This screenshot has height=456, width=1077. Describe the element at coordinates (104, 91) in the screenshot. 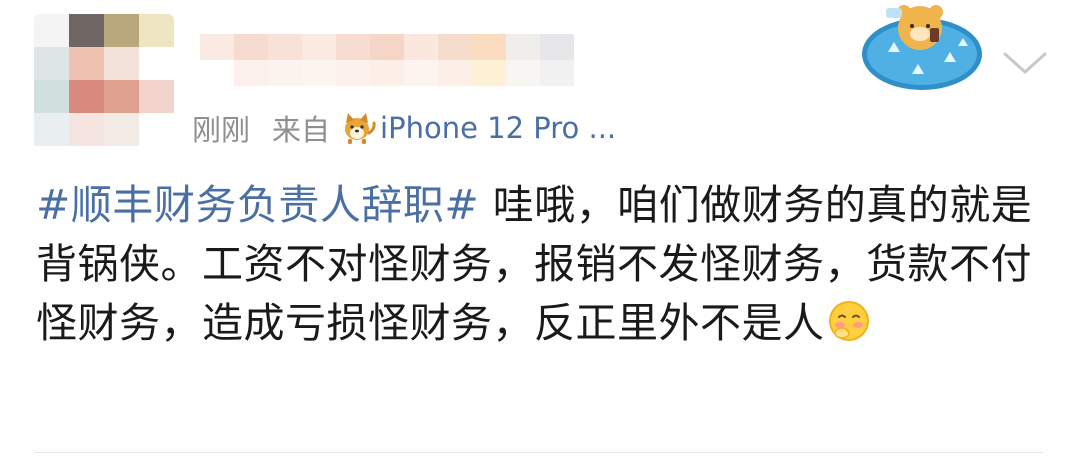

I see `avatar` at that location.